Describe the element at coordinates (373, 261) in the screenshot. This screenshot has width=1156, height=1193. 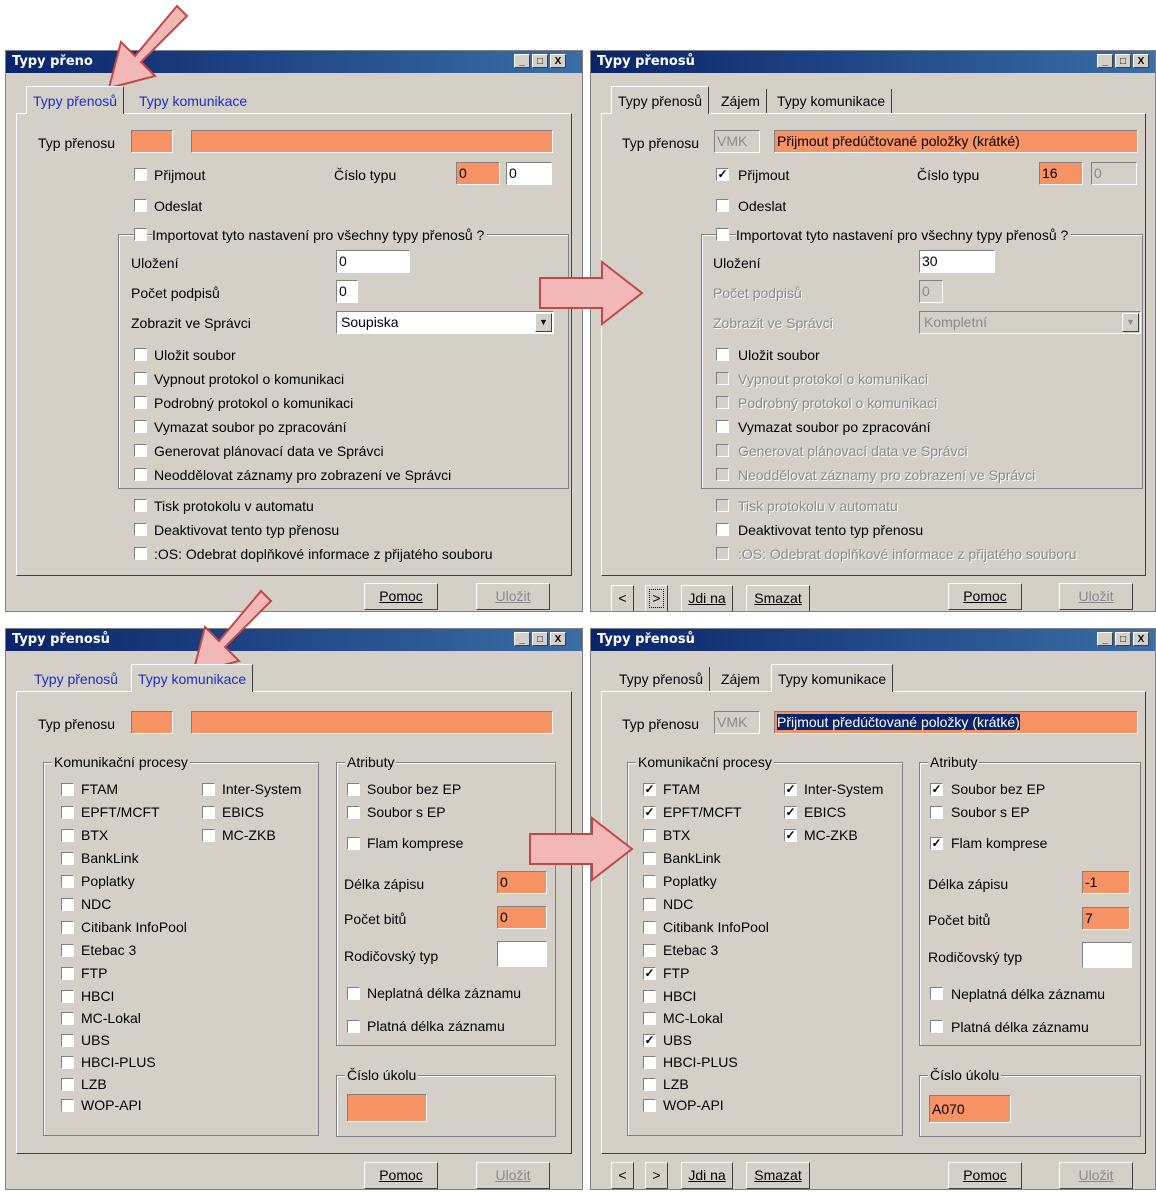
I see `storage-input: 0` at that location.